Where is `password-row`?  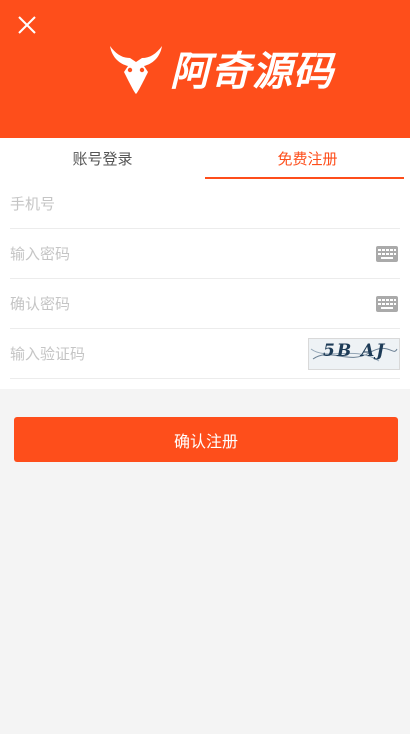
password-row is located at coordinates (205, 254).